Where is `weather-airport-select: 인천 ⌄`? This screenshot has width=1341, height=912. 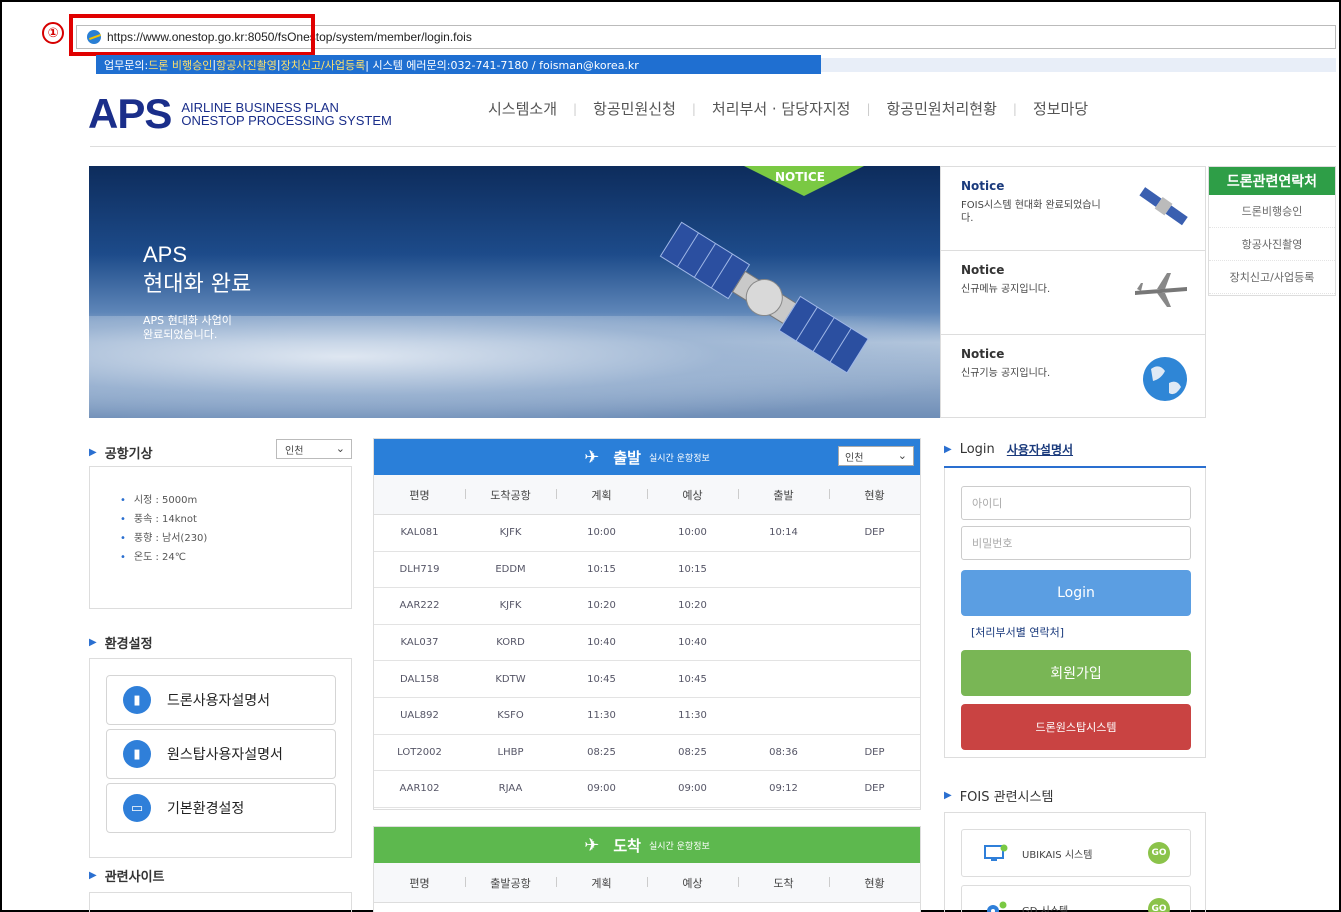 weather-airport-select: 인천 ⌄ is located at coordinates (314, 449).